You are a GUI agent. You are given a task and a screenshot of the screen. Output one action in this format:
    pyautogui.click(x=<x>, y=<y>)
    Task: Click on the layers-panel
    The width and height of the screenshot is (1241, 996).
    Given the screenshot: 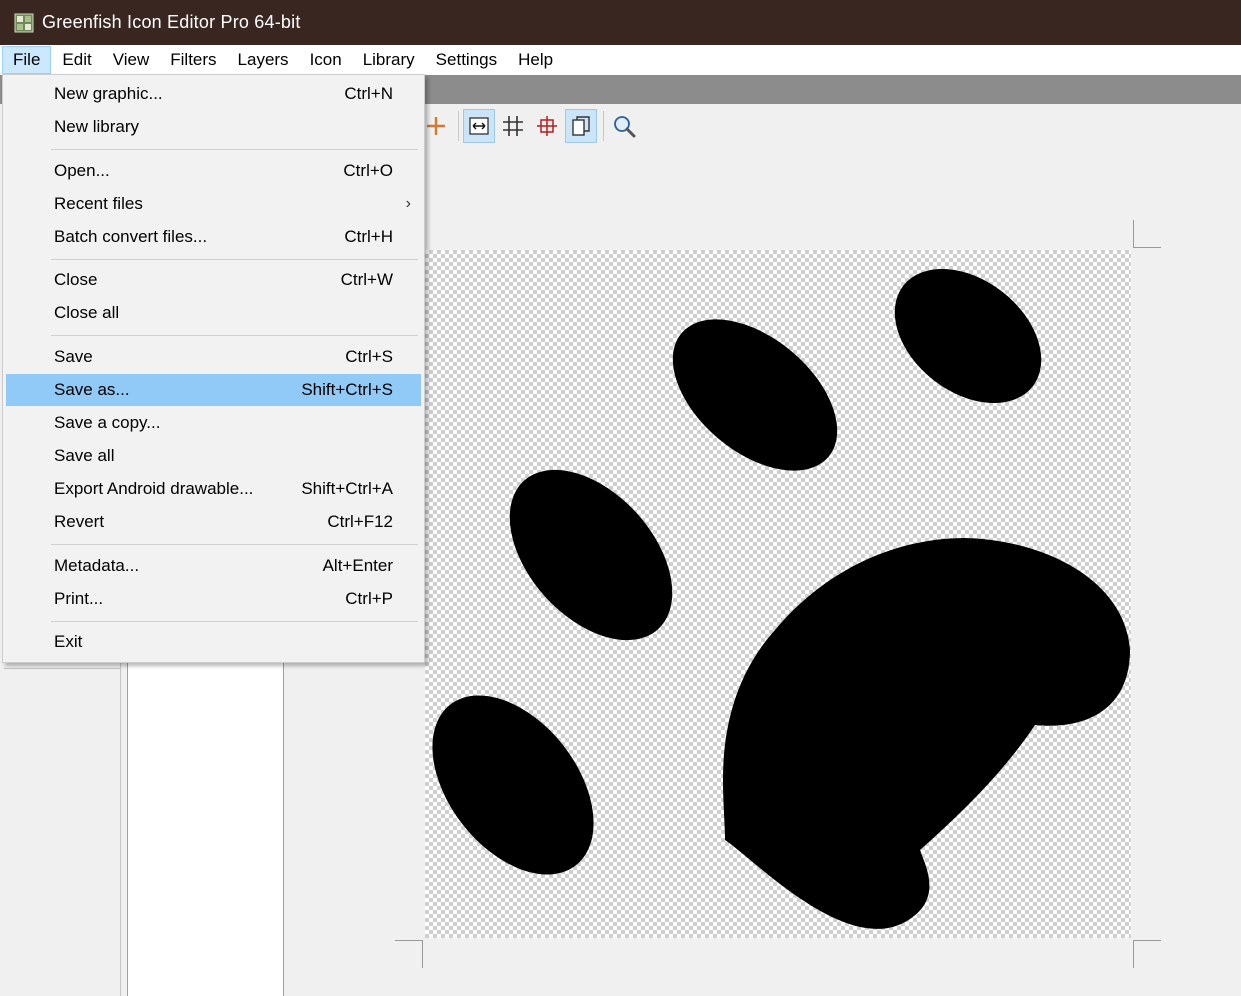 What is the action you would take?
    pyautogui.click(x=205, y=828)
    